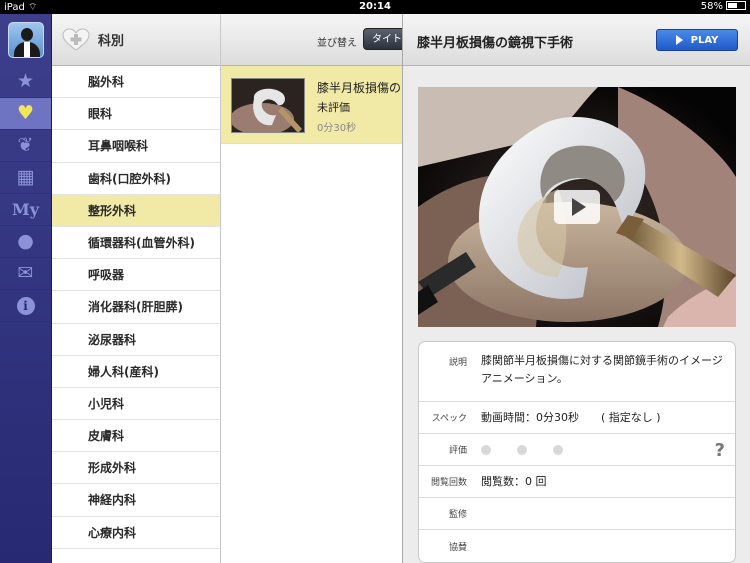 This screenshot has height=563, width=750. I want to click on row-supervision: 監修, so click(577, 514).